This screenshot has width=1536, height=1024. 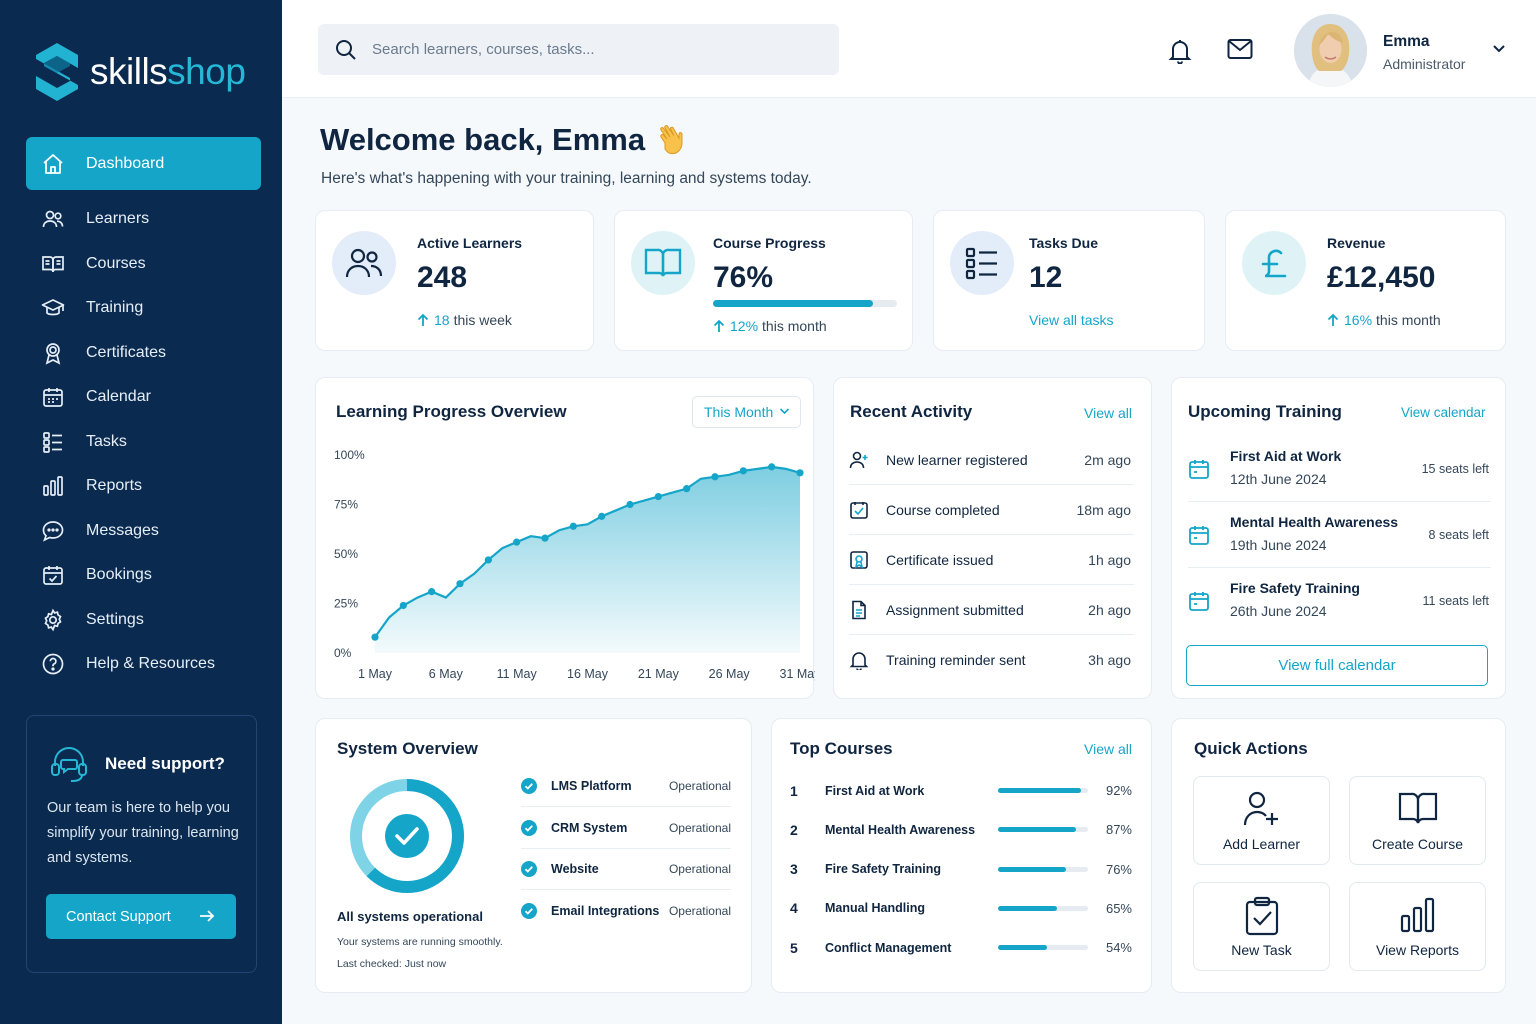 I want to click on course-row: 2 Mental Health Awareness 87%, so click(x=961, y=829).